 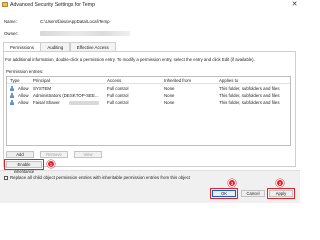 What do you see at coordinates (88, 154) in the screenshot?
I see `view-button: View` at bounding box center [88, 154].